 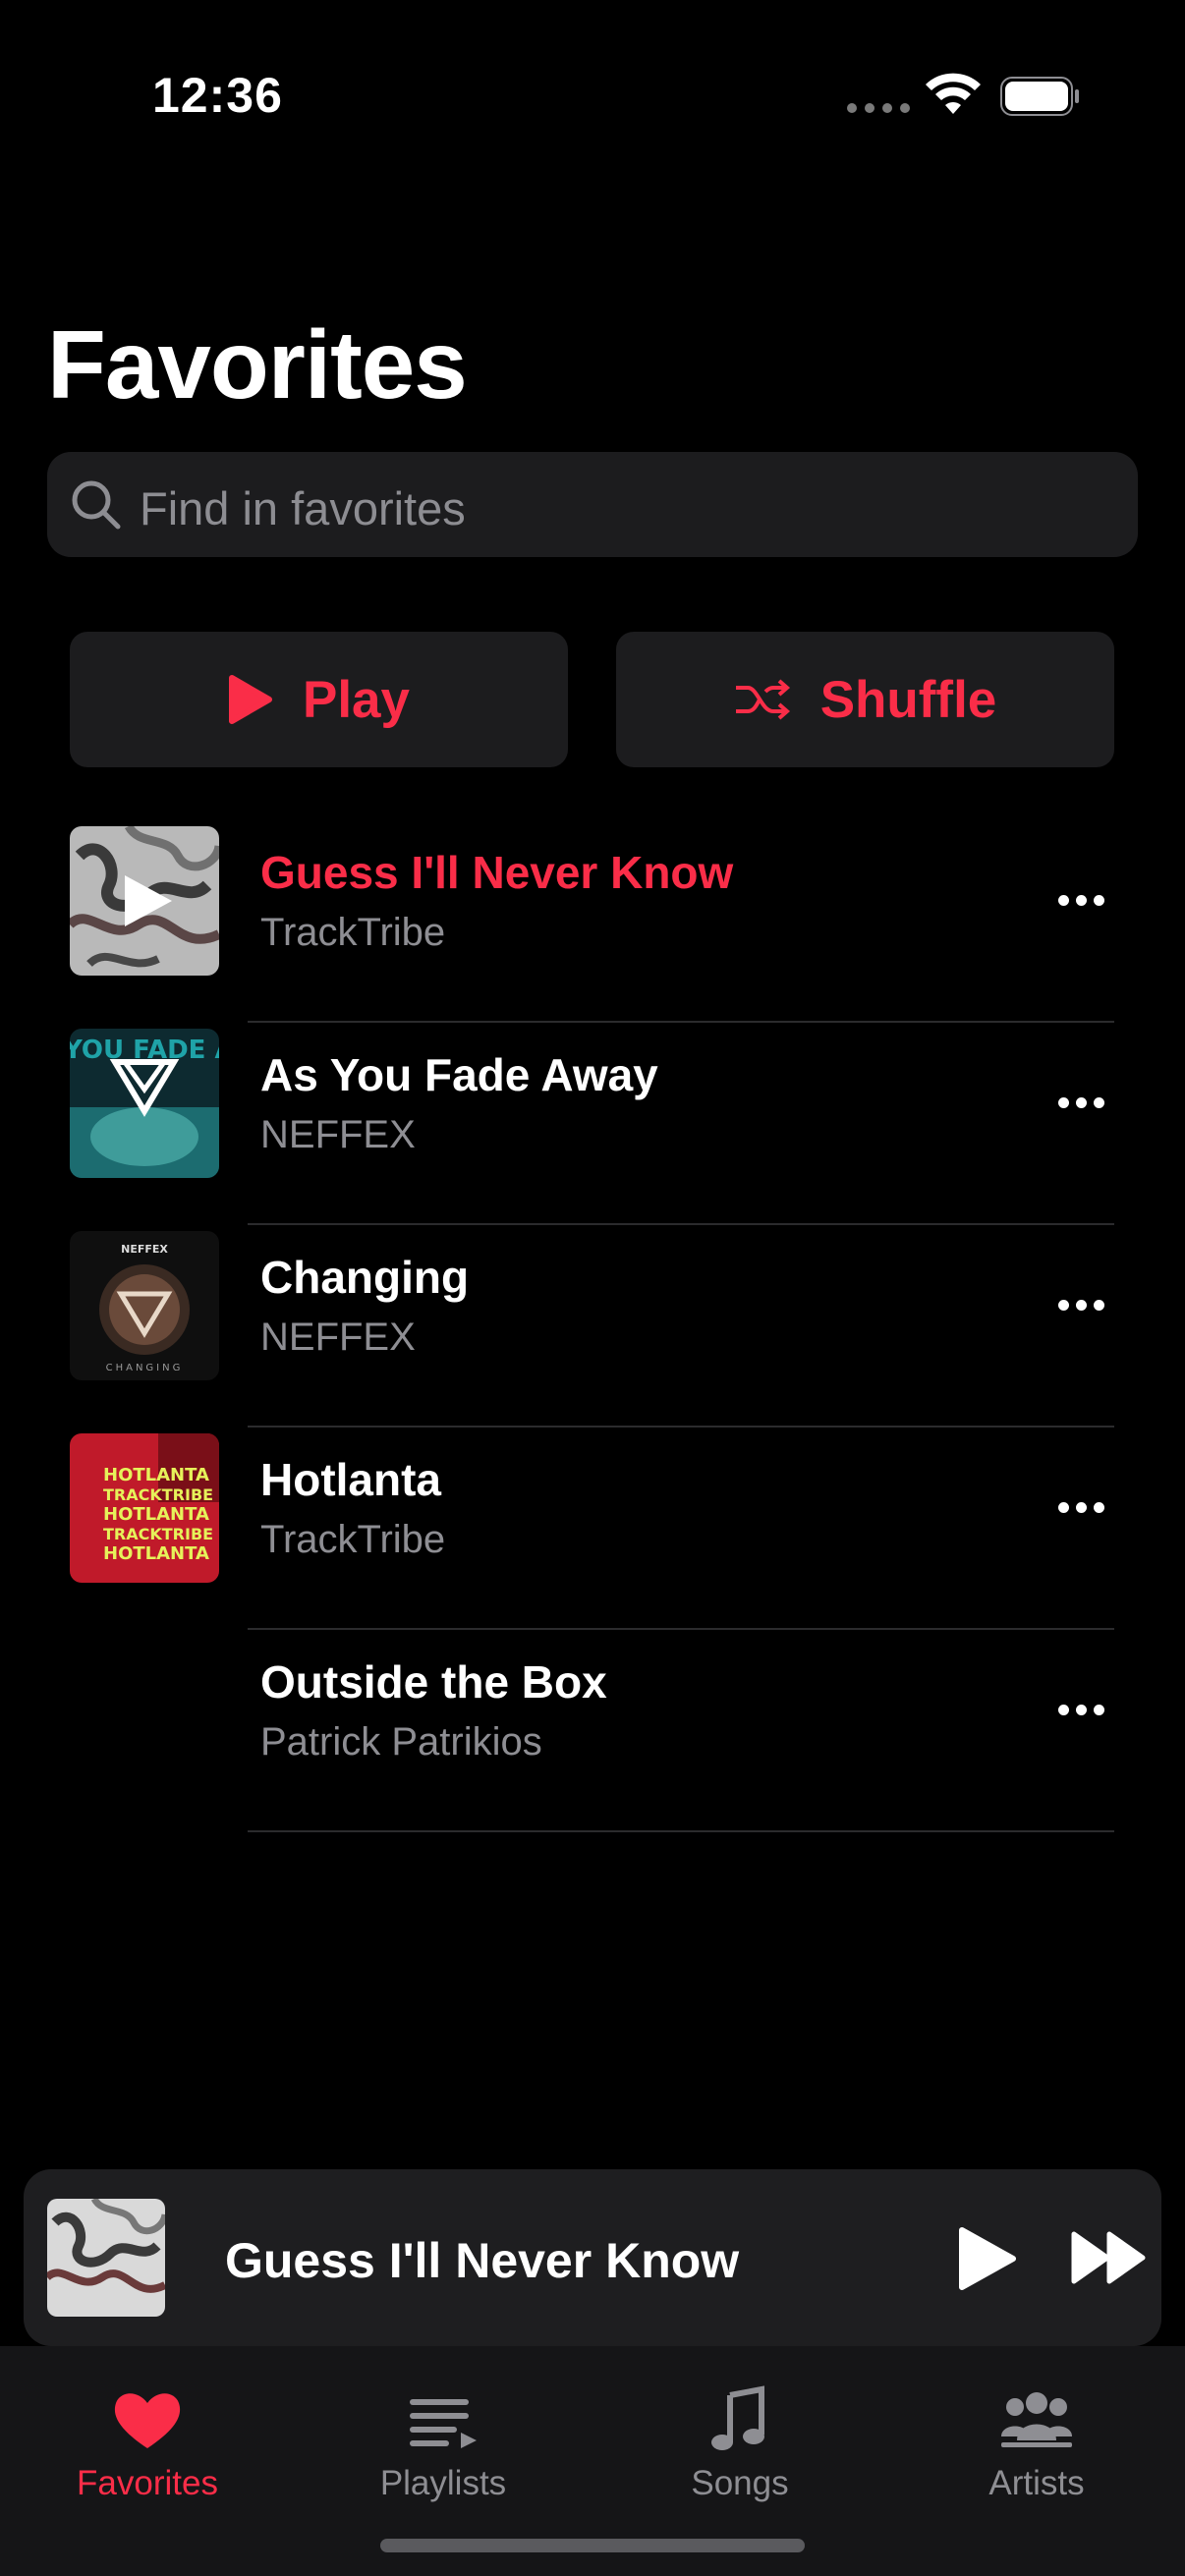 What do you see at coordinates (145, 1103) in the screenshot?
I see `album-art: YOU FADE AWAY` at bounding box center [145, 1103].